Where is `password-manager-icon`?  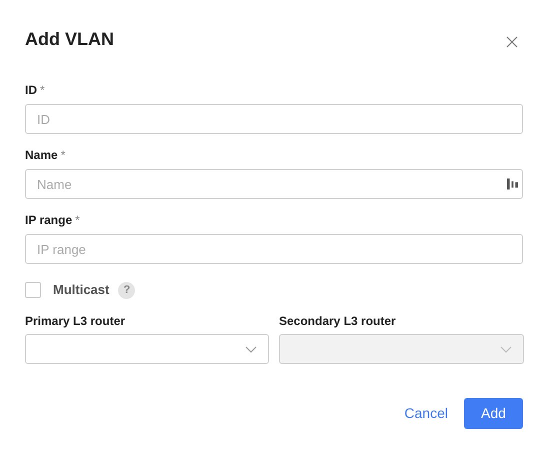
password-manager-icon is located at coordinates (512, 184).